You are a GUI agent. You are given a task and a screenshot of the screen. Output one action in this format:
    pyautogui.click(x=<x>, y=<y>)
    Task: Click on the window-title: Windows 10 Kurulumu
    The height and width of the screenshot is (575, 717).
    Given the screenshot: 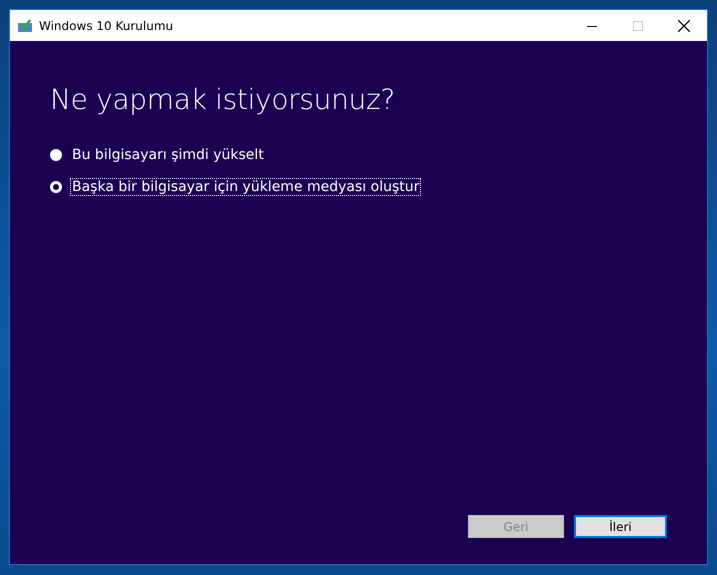 What is the action you would take?
    pyautogui.click(x=106, y=25)
    